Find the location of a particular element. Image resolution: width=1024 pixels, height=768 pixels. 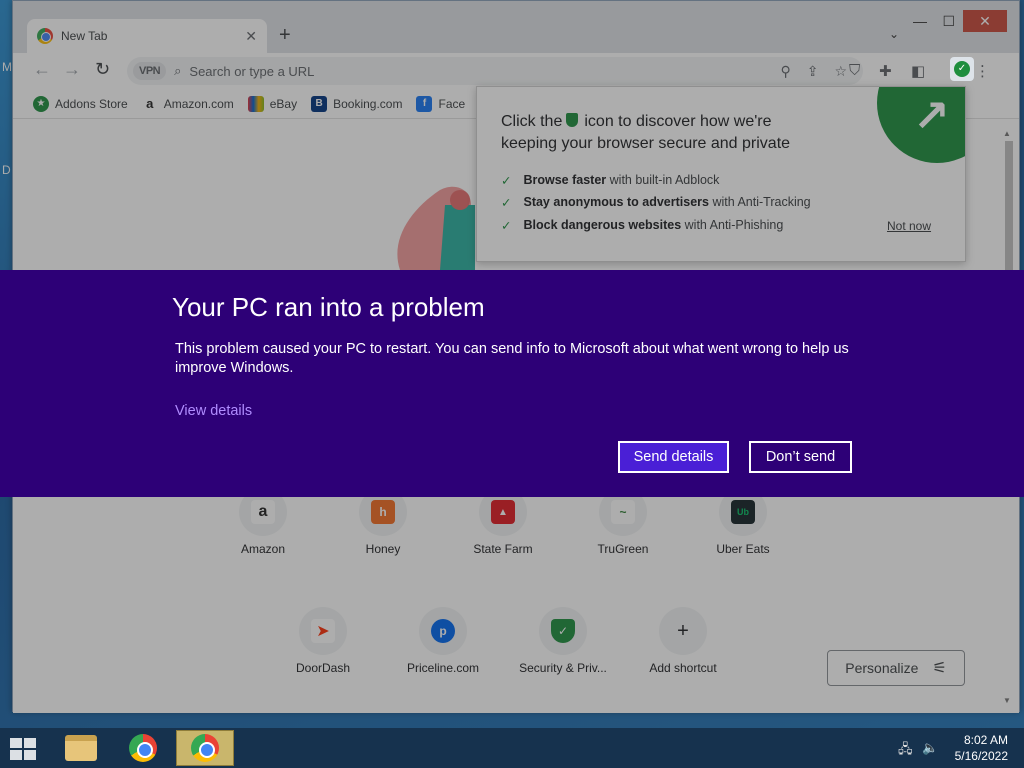

tab-search-icon: ⌄ is located at coordinates (894, 34).